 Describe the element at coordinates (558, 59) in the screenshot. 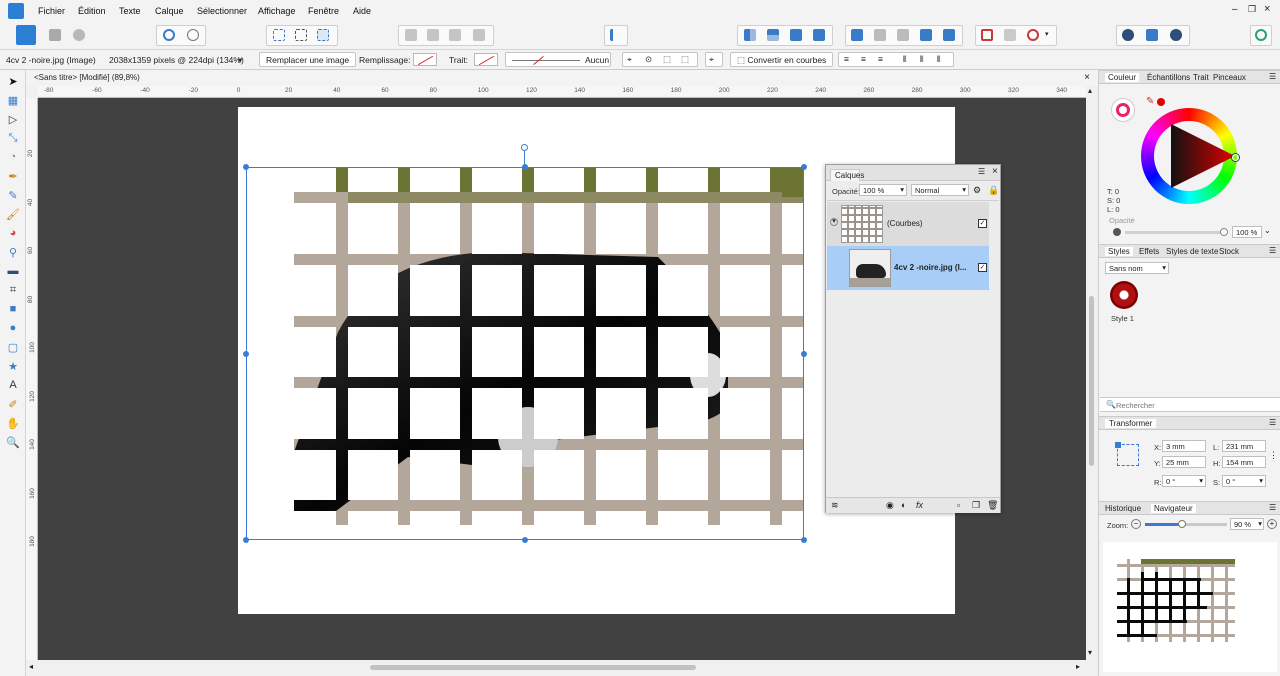

I see `stroke-style-dropdown: Aucun` at that location.